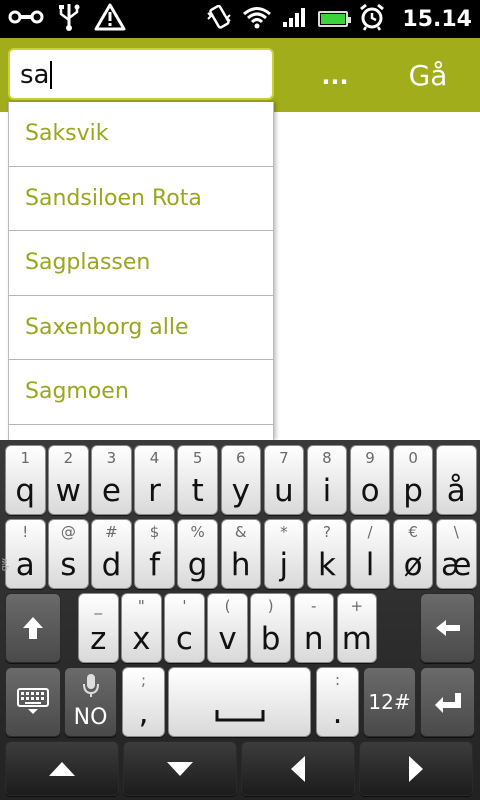 The image size is (480, 800). What do you see at coordinates (141, 199) in the screenshot?
I see `suggestion-item: Sandsiloen Rota` at bounding box center [141, 199].